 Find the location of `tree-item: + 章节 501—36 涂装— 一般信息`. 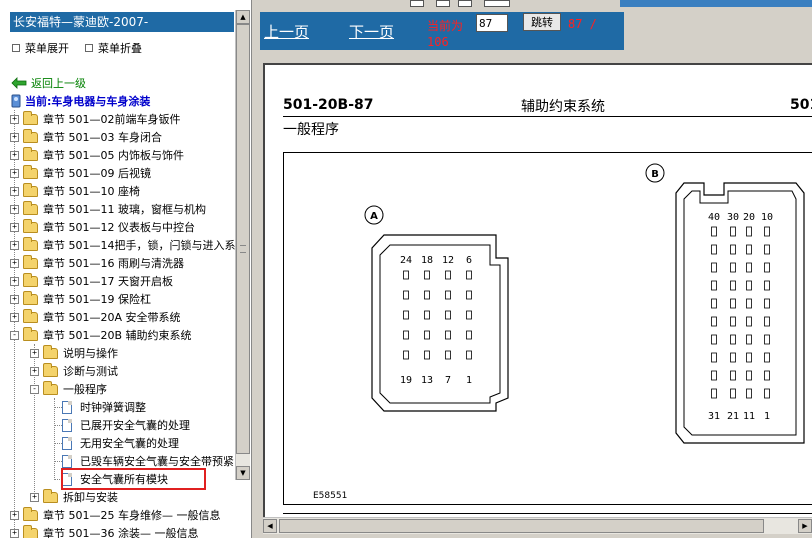

tree-item: + 章节 501—36 涂装— 一般信息 is located at coordinates (104, 531).